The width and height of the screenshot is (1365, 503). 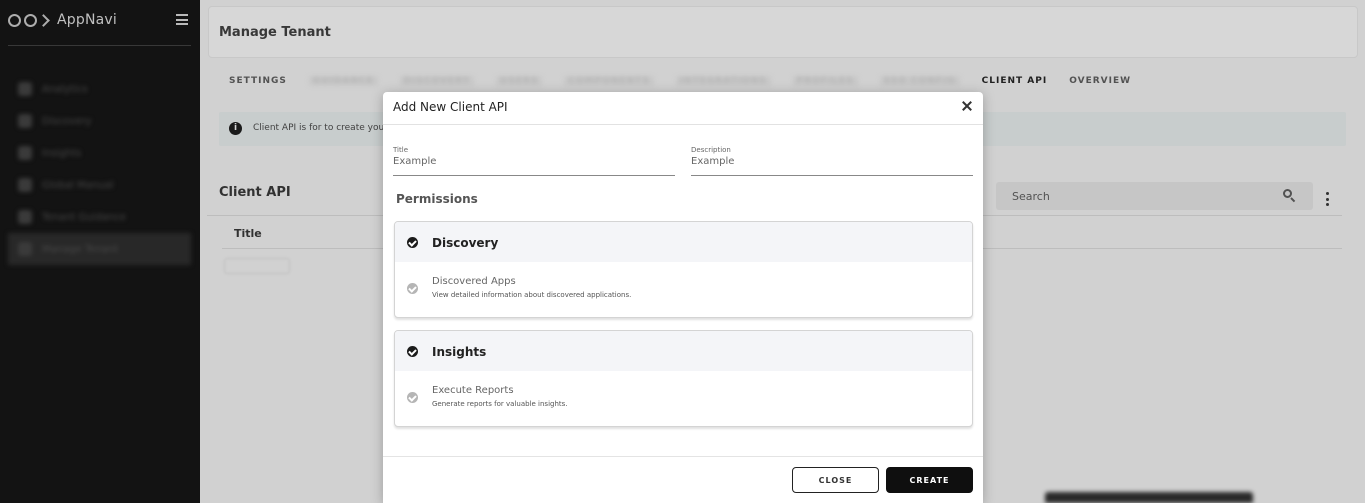 I want to click on title-input, so click(x=534, y=161).